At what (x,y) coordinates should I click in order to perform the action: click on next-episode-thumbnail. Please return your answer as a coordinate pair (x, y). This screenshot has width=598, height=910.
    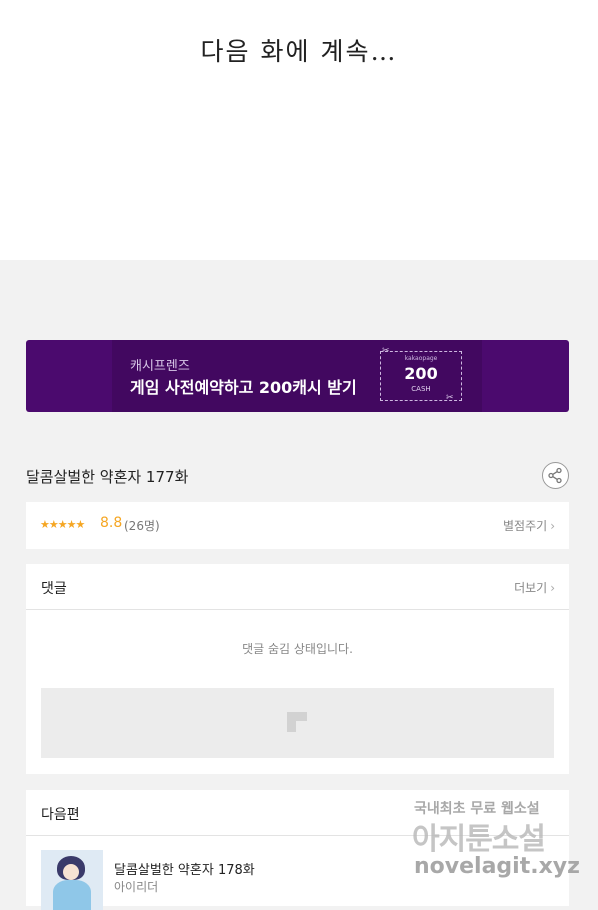
    Looking at the image, I should click on (72, 880).